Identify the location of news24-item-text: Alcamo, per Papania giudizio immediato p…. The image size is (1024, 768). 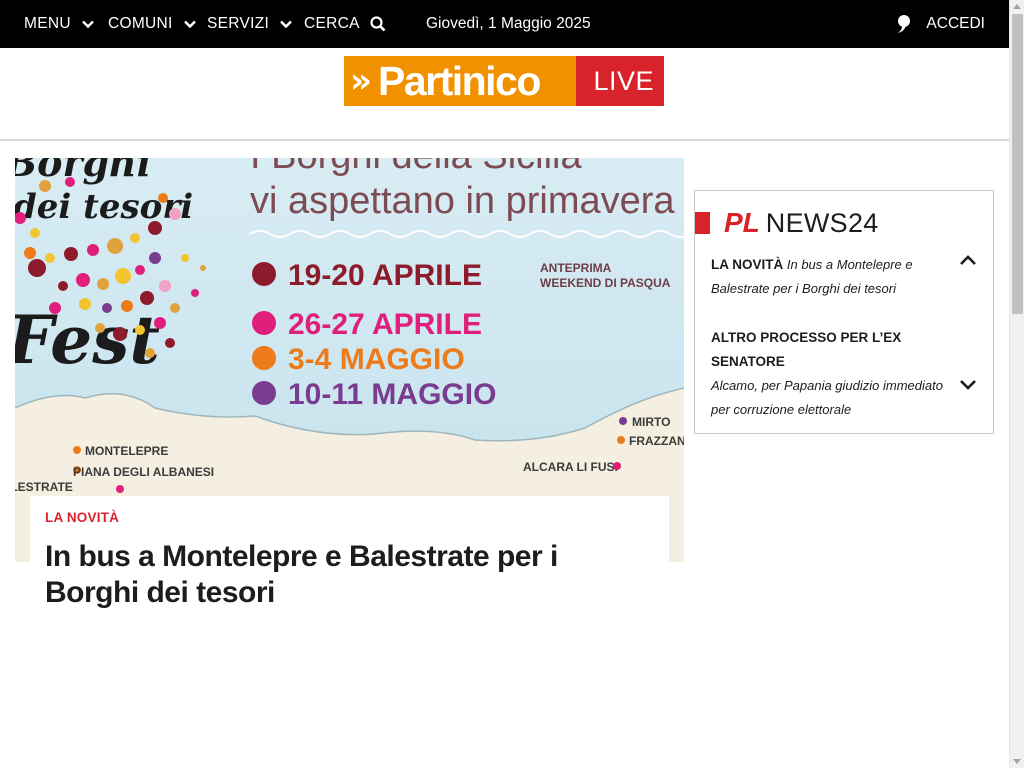
(827, 397).